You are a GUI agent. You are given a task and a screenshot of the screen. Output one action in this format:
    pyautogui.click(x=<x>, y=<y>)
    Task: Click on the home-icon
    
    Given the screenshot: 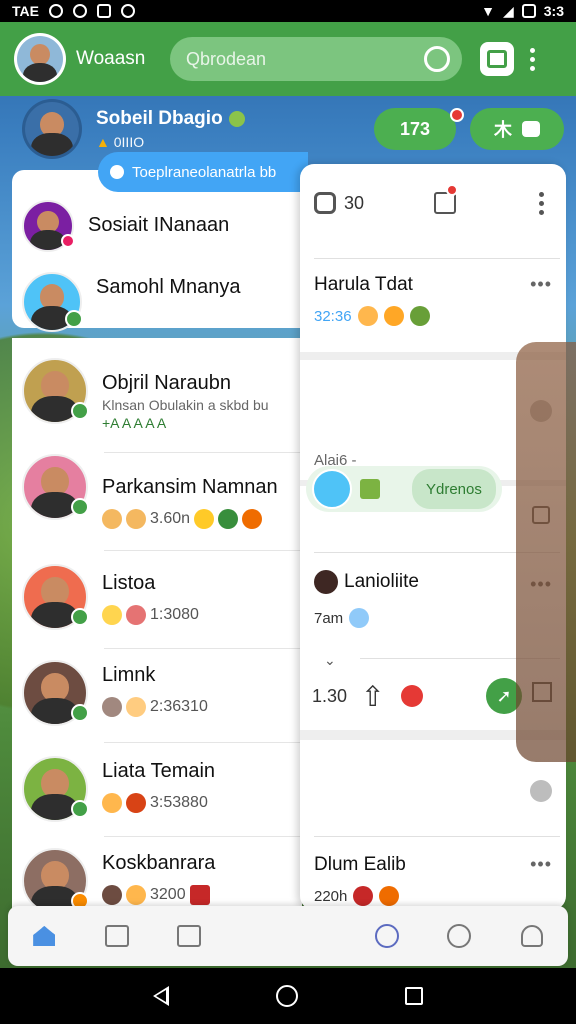 What is the action you would take?
    pyautogui.click(x=44, y=936)
    